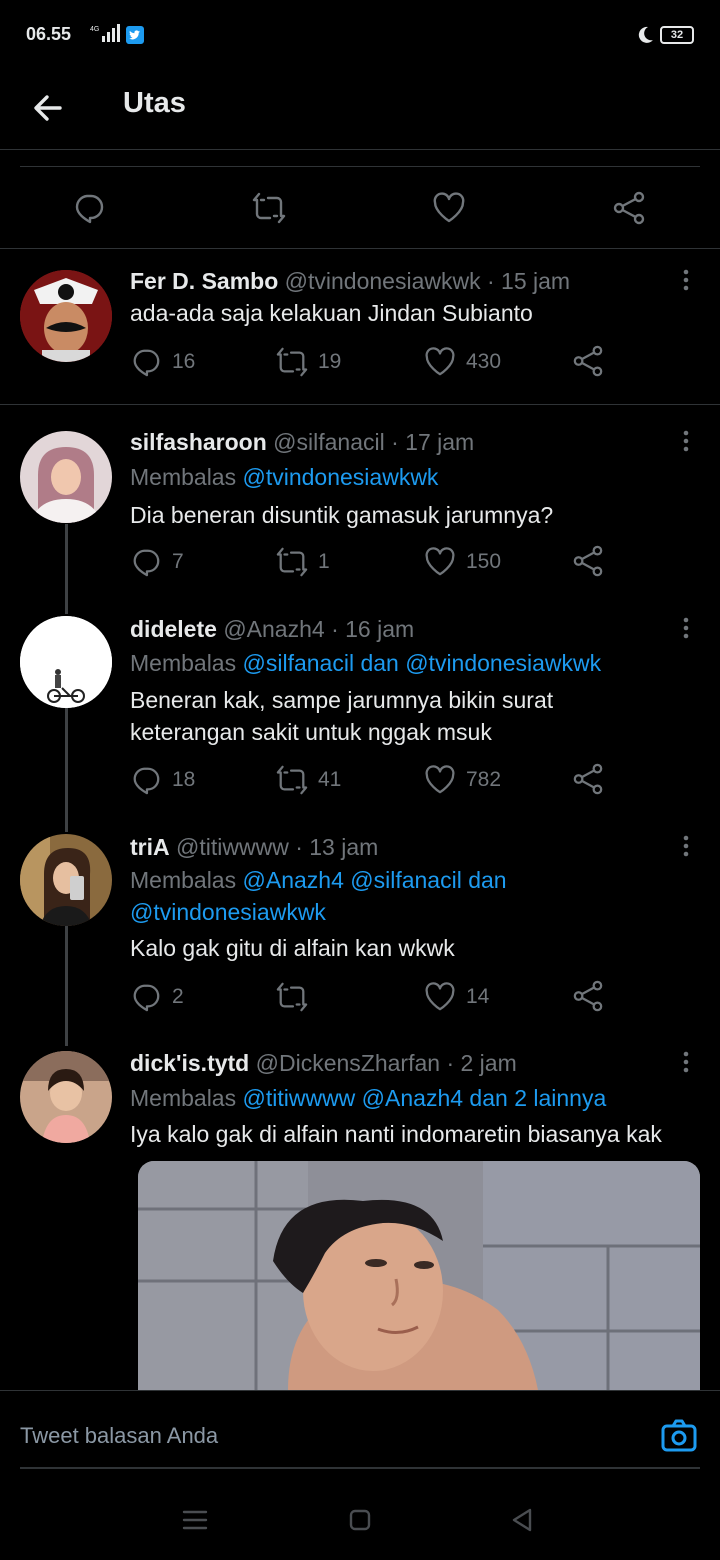  Describe the element at coordinates (308, 780) in the screenshot. I see `retweet-count-button: 41` at that location.